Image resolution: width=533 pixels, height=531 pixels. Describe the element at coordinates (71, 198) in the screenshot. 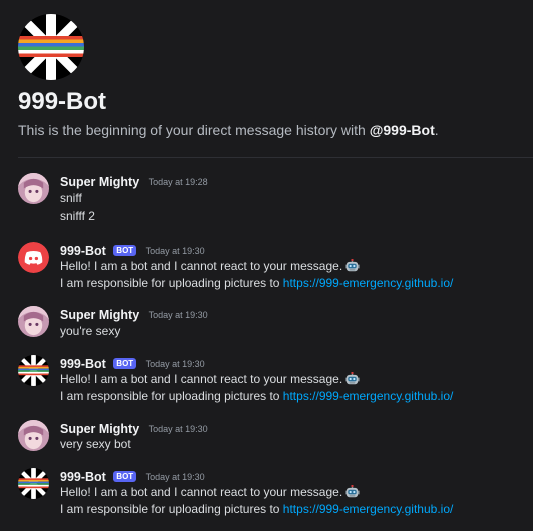

I see `message-text: sniff` at that location.